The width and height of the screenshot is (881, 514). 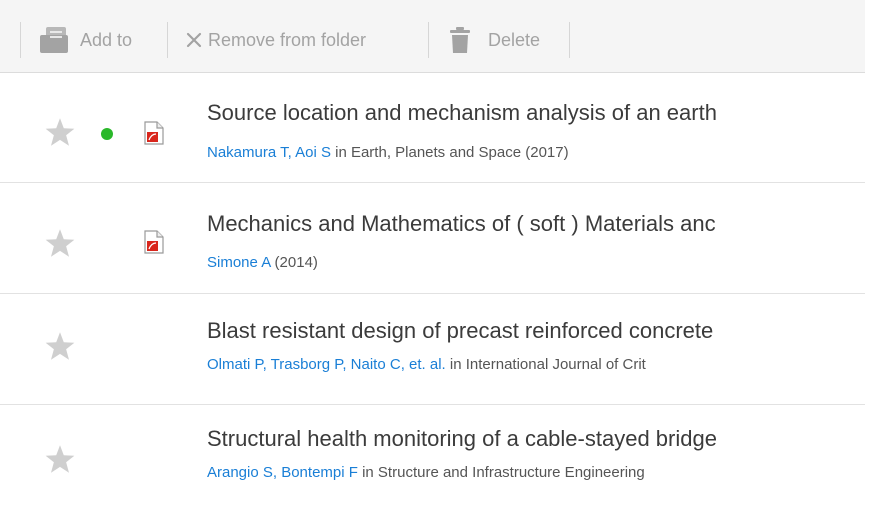 I want to click on document-source: in International Journal of Crit, so click(x=545, y=364).